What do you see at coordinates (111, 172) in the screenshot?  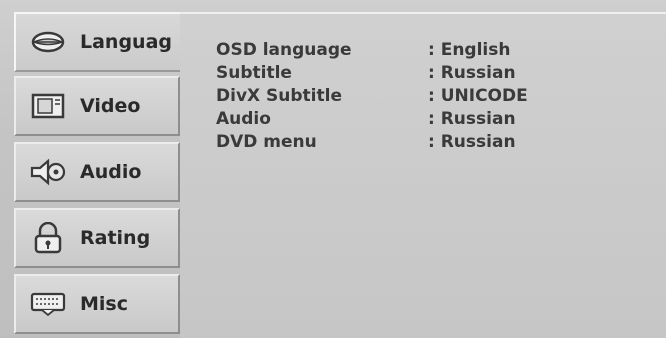 I see `tab-audio-label: Audio` at bounding box center [111, 172].